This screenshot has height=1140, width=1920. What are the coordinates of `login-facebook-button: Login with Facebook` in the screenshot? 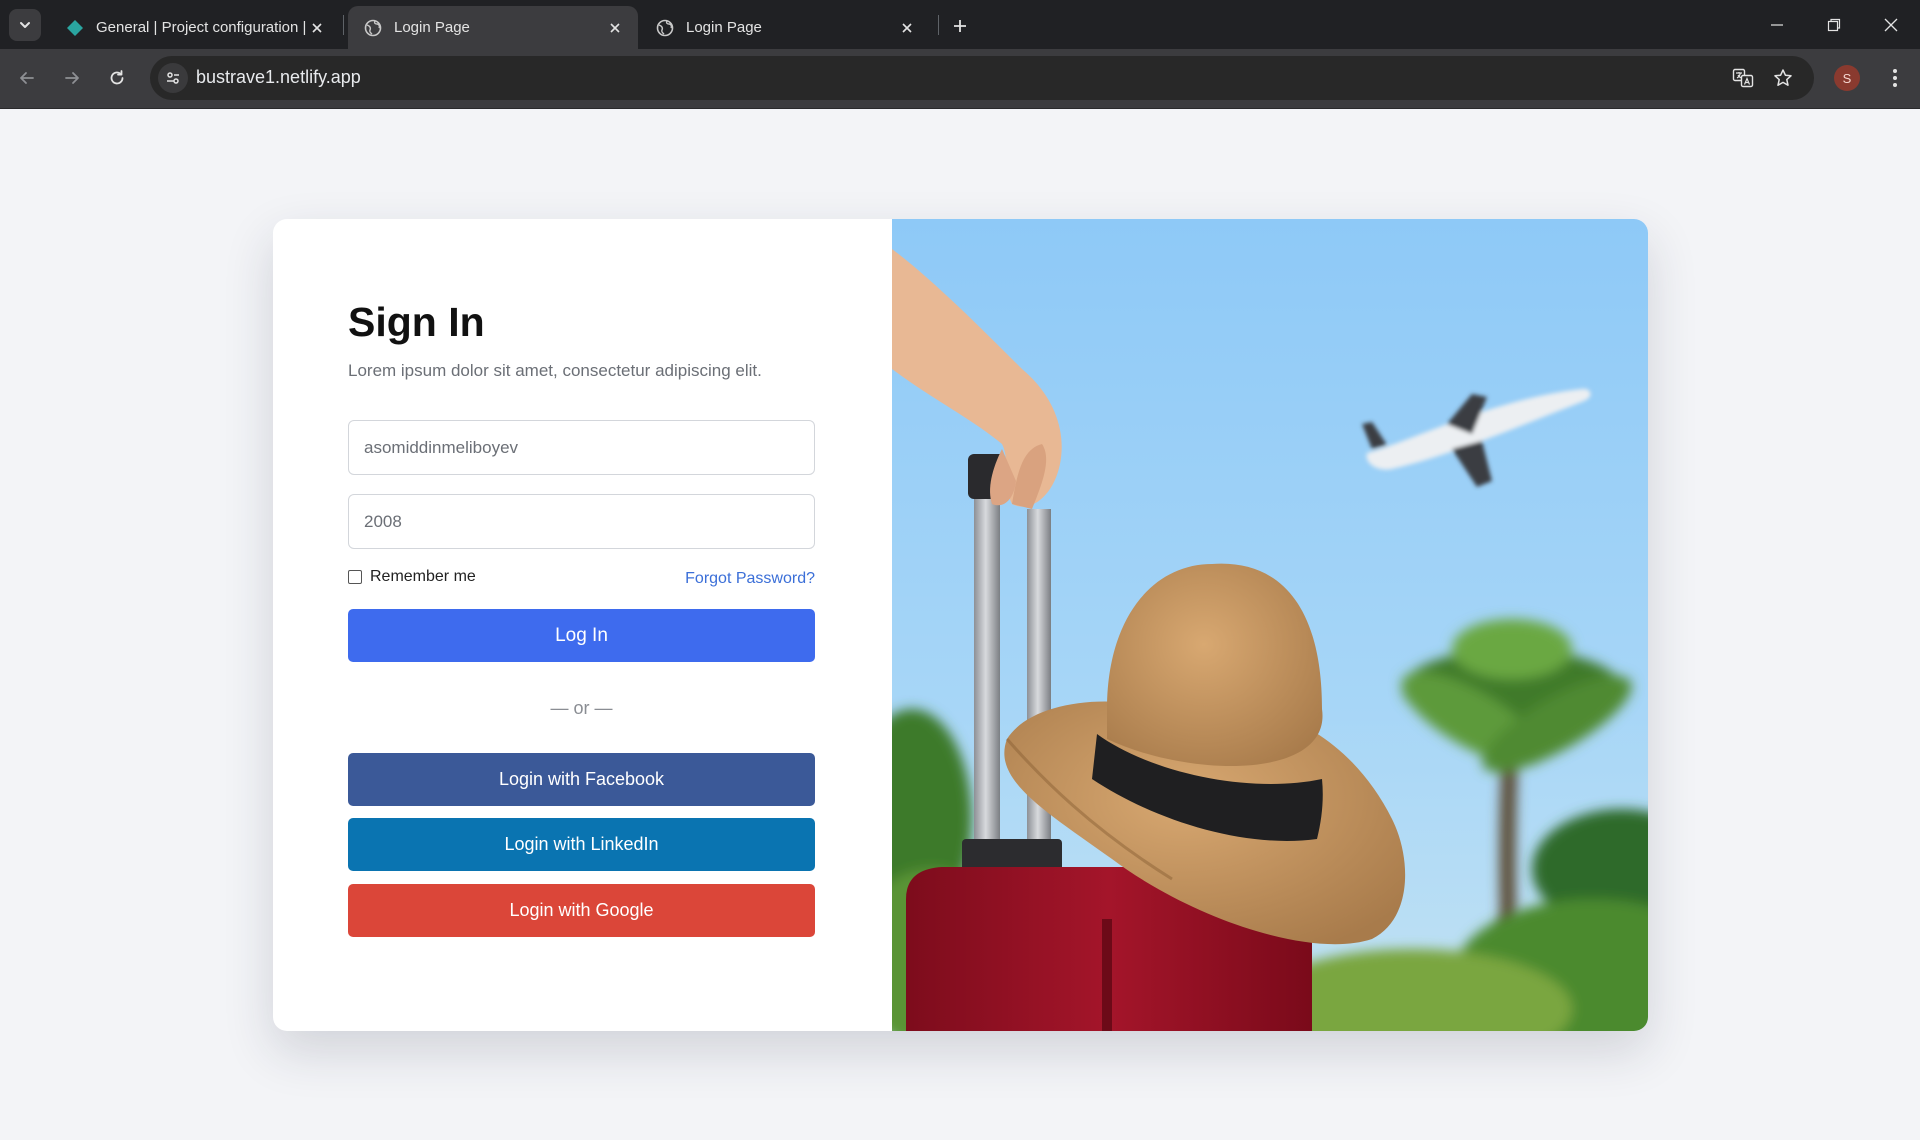 It's located at (581, 779).